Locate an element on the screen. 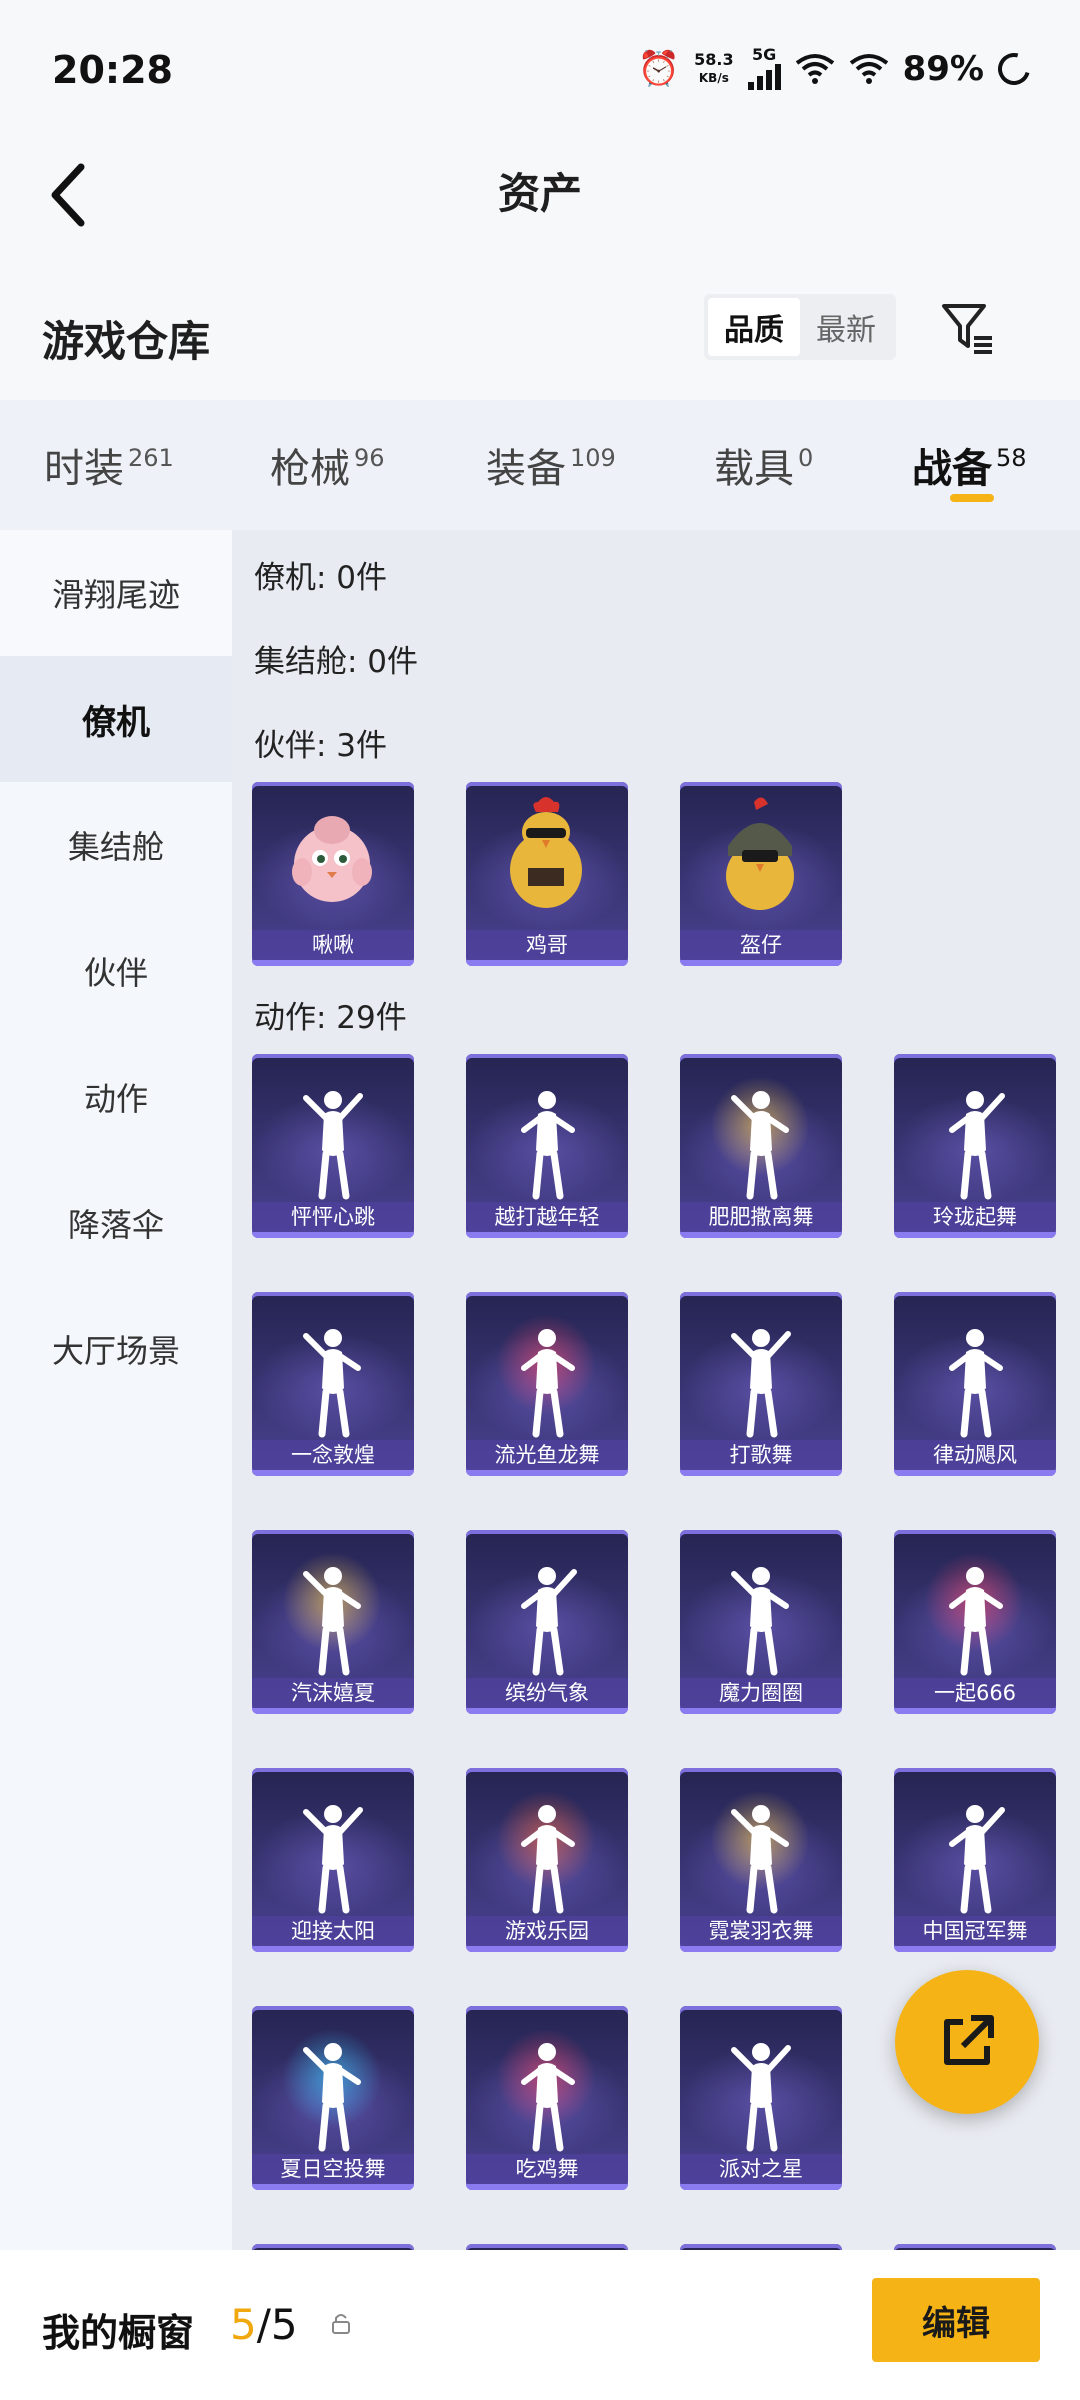 The image size is (1080, 2400). action-card: 打歌舞 is located at coordinates (761, 1384).